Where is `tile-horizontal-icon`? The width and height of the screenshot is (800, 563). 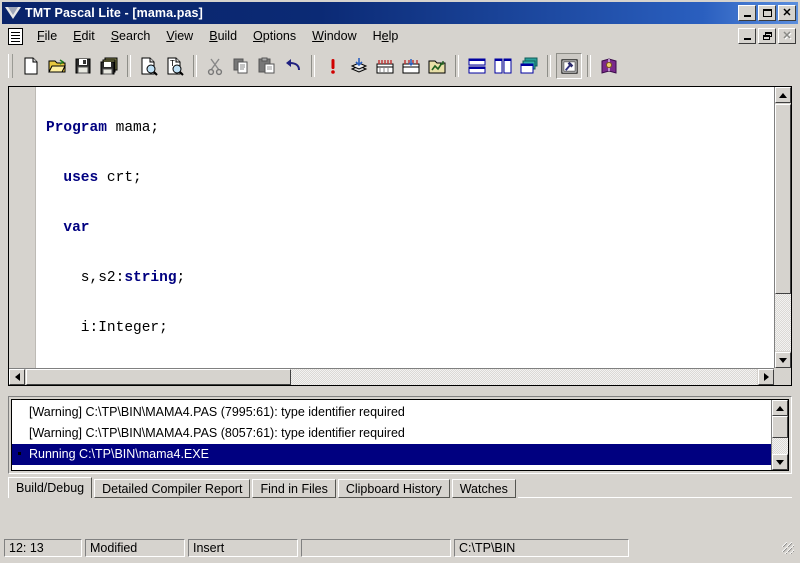
tile-horizontal-icon is located at coordinates (477, 66).